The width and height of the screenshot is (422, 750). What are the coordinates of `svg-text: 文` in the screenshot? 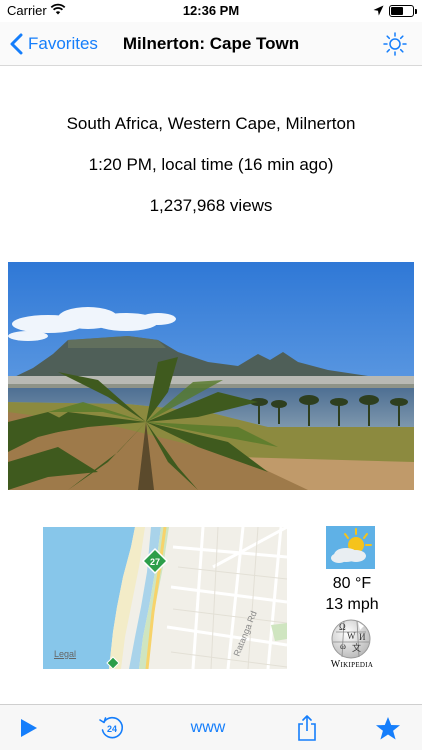 It's located at (356, 647).